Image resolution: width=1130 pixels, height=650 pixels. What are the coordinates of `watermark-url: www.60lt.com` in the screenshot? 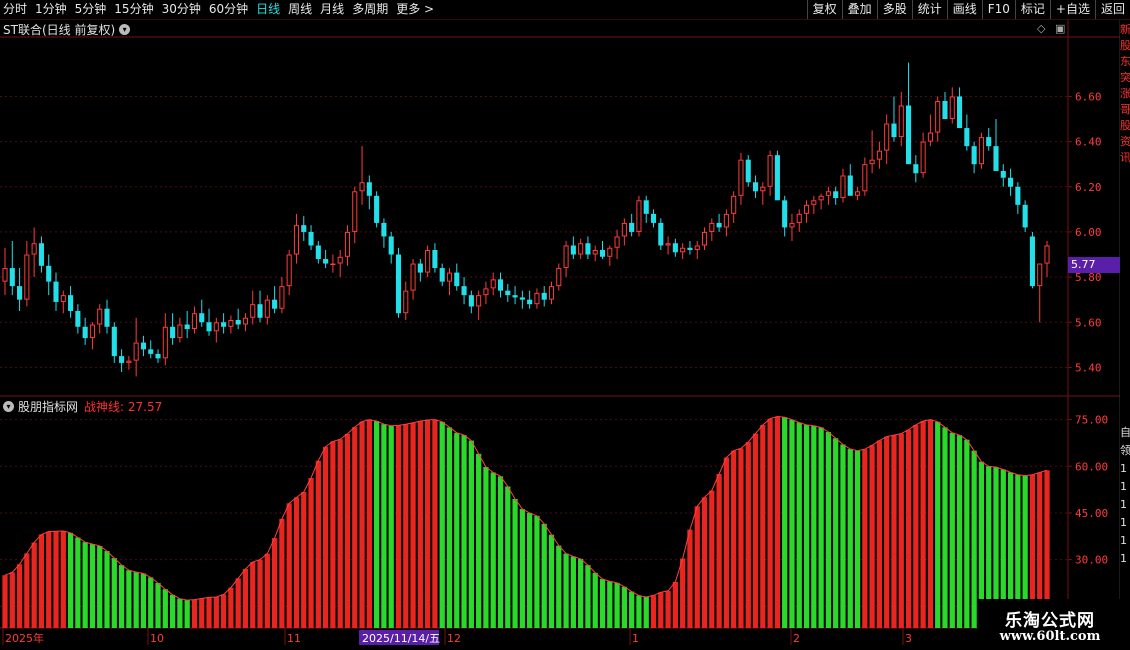 It's located at (1050, 636).